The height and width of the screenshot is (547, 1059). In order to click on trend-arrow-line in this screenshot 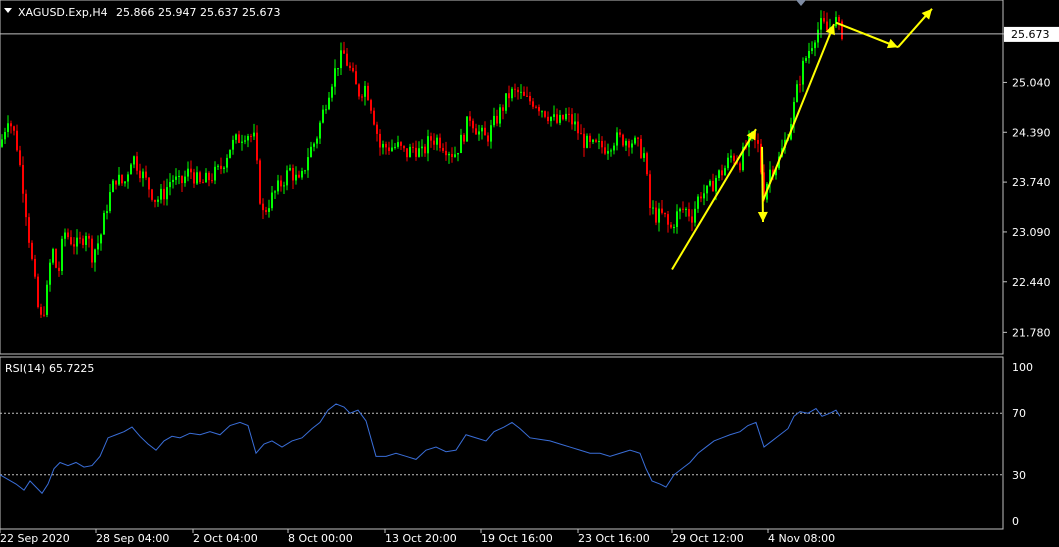, I will do `click(762, 184)`.